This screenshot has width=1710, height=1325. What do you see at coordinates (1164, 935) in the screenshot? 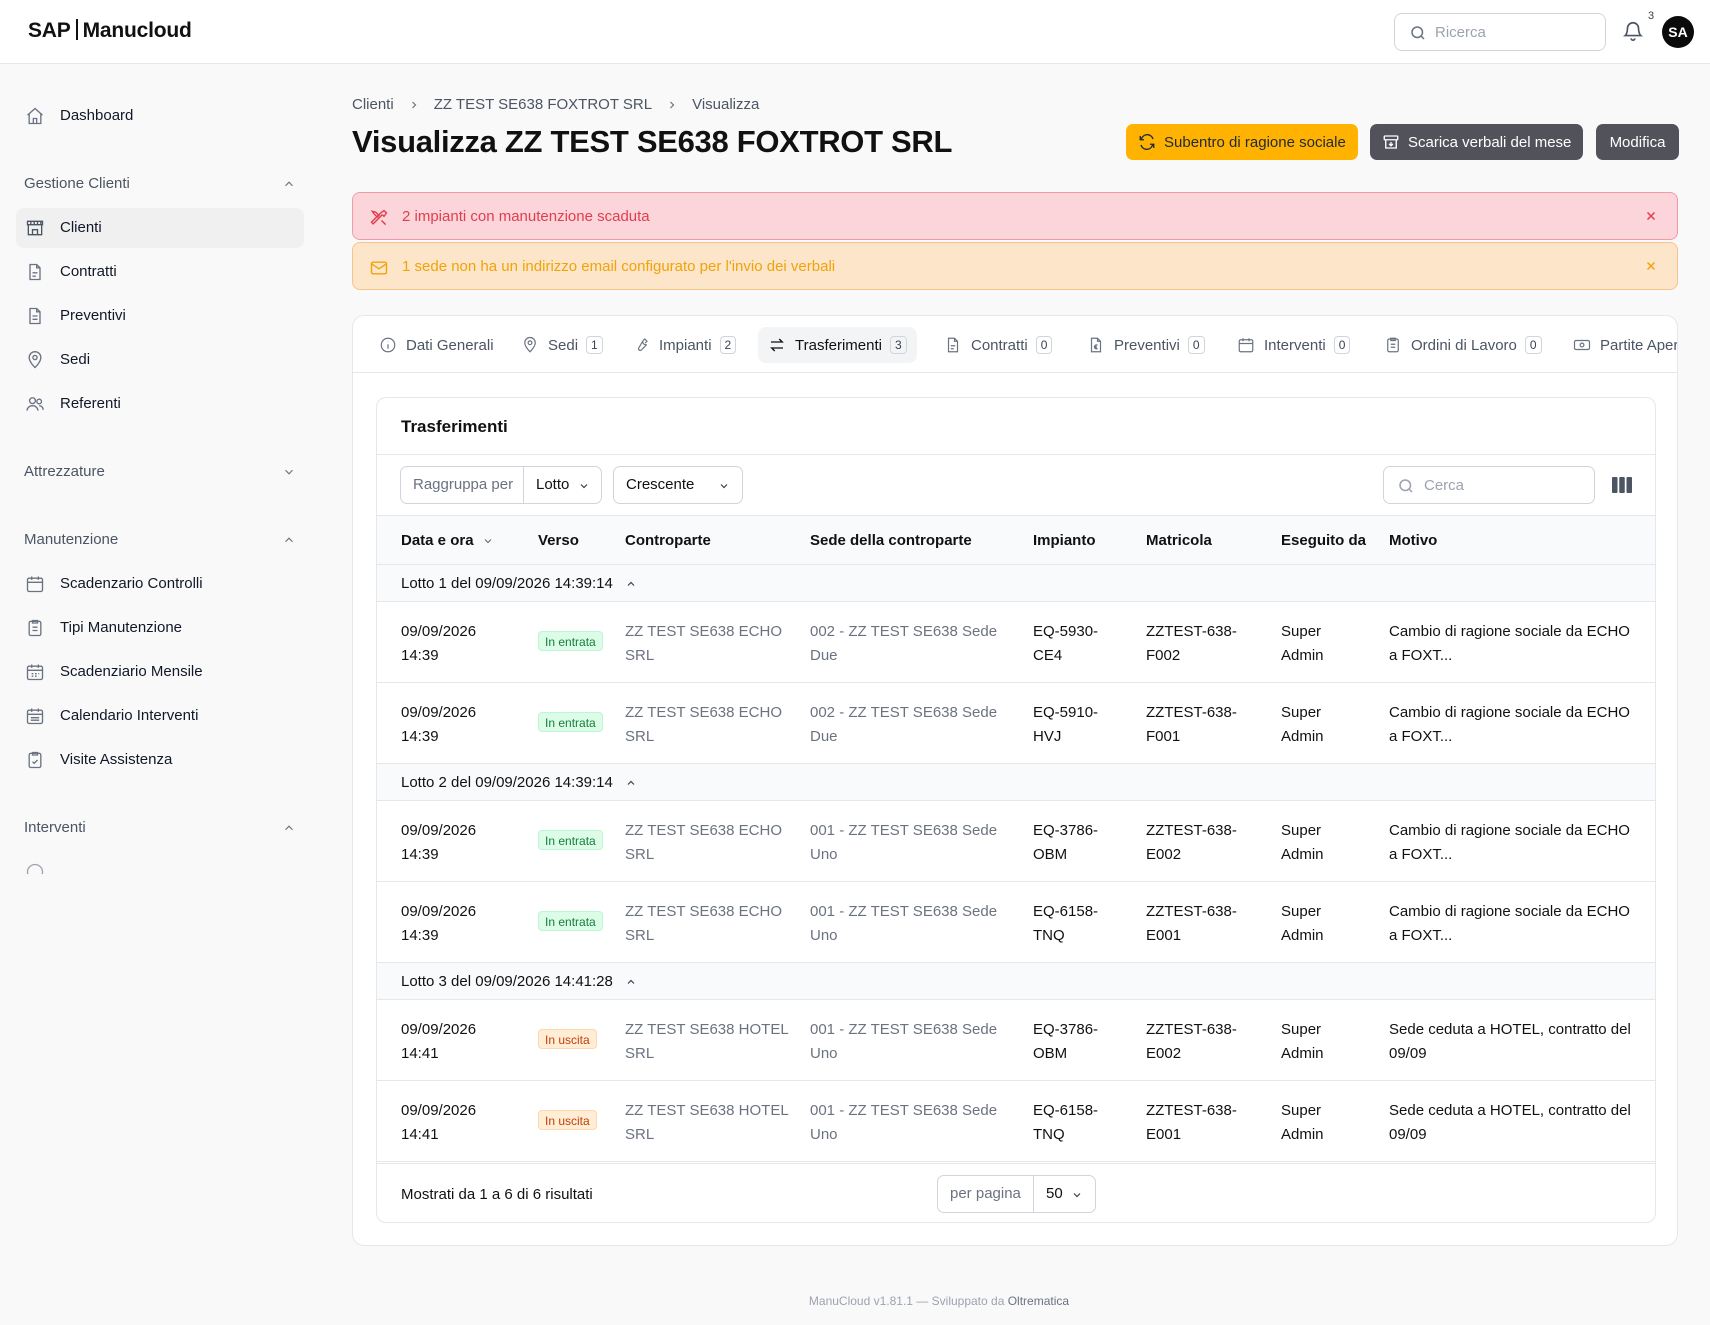
I see `cell-matricola-line2: E001` at bounding box center [1164, 935].